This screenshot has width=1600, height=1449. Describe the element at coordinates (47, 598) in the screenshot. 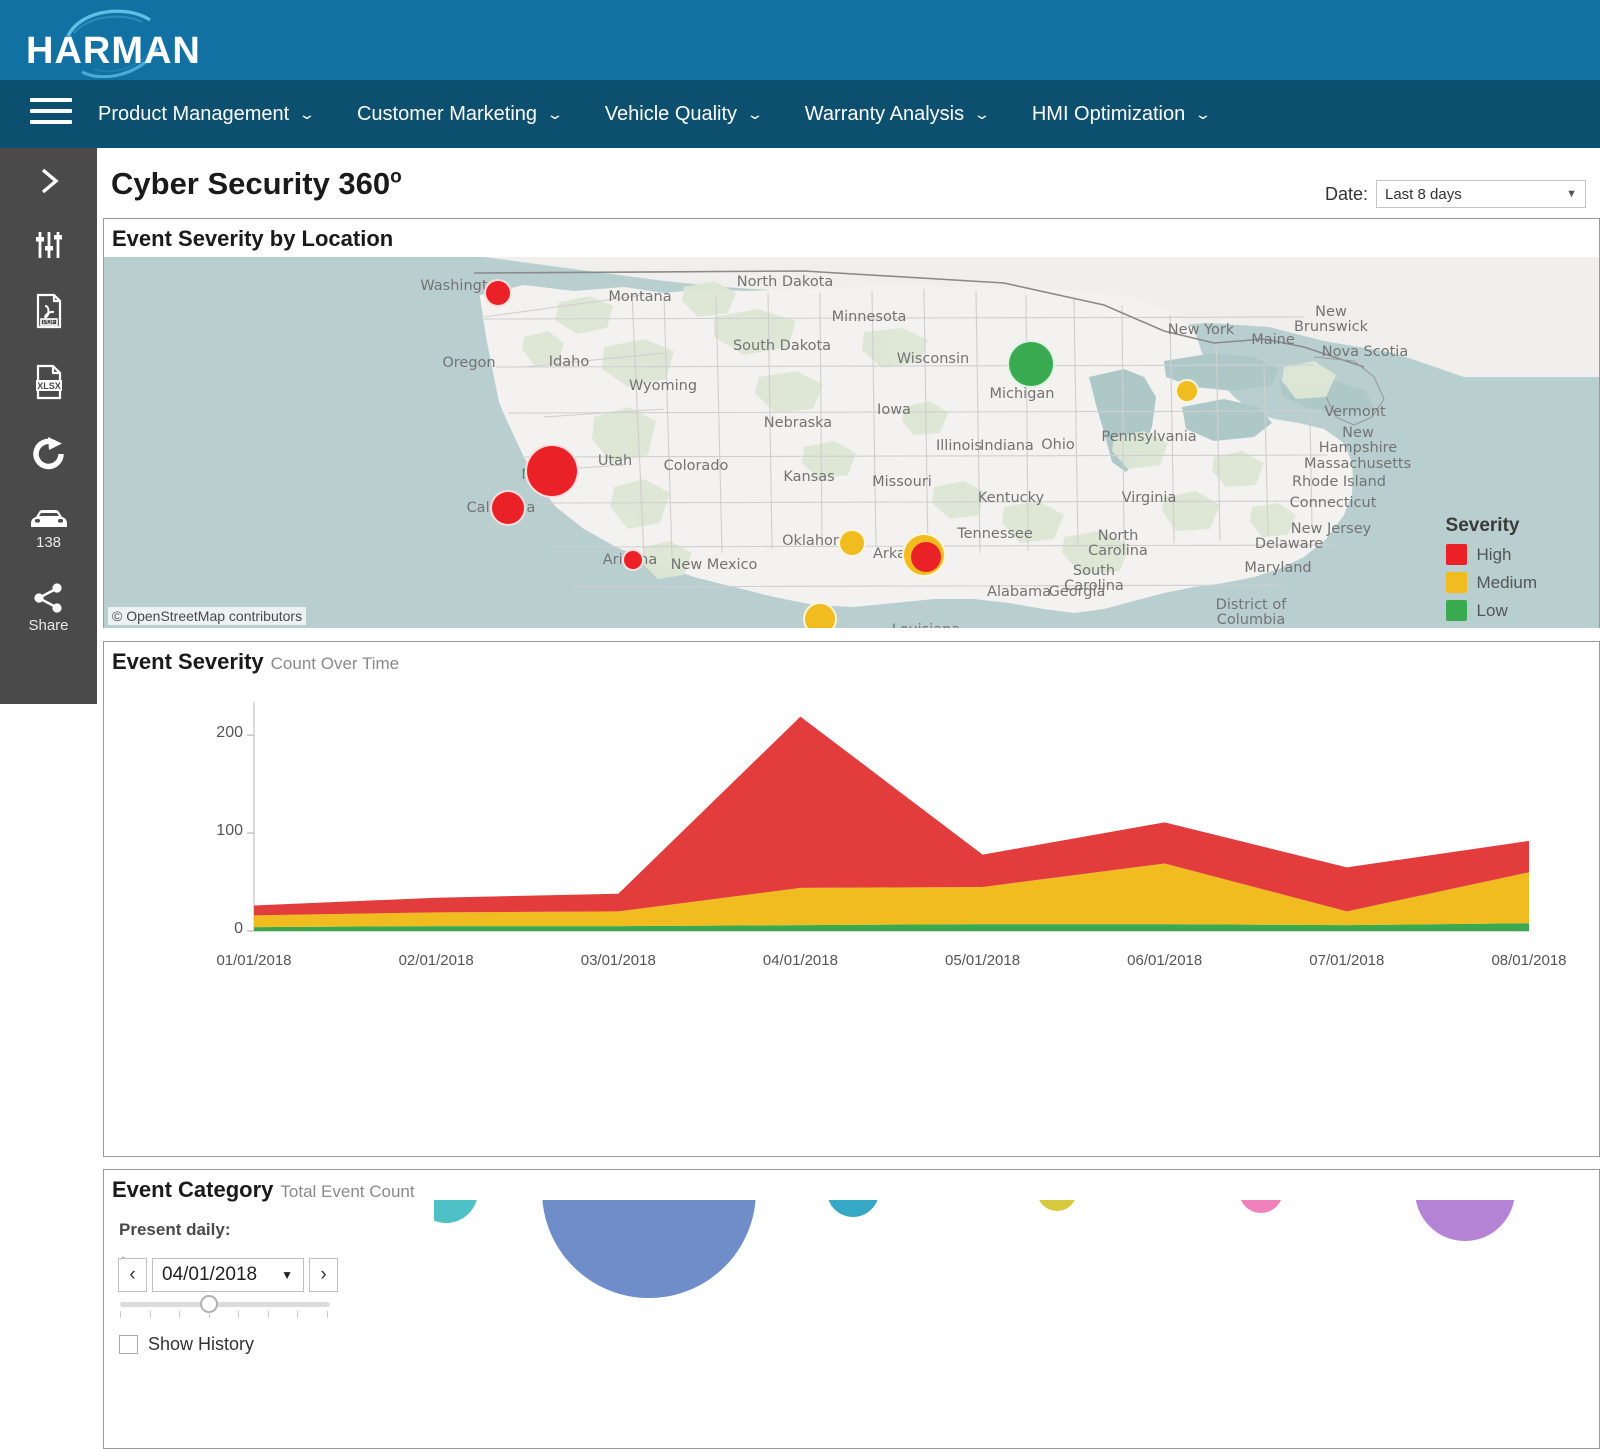

I see `share-icon` at that location.